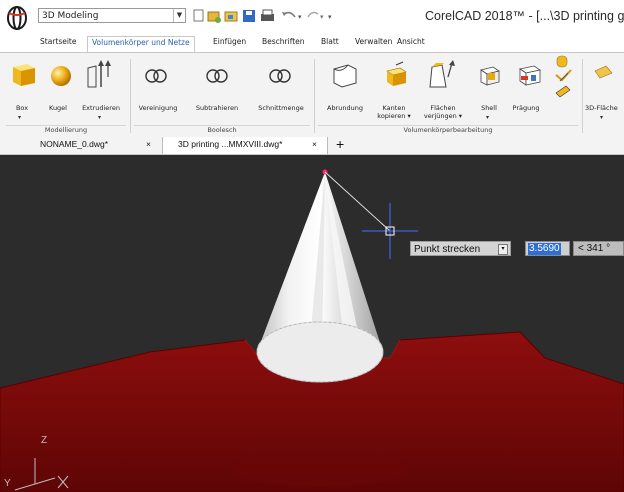 This screenshot has width=624, height=492. I want to click on fillet-icon, so click(345, 76).